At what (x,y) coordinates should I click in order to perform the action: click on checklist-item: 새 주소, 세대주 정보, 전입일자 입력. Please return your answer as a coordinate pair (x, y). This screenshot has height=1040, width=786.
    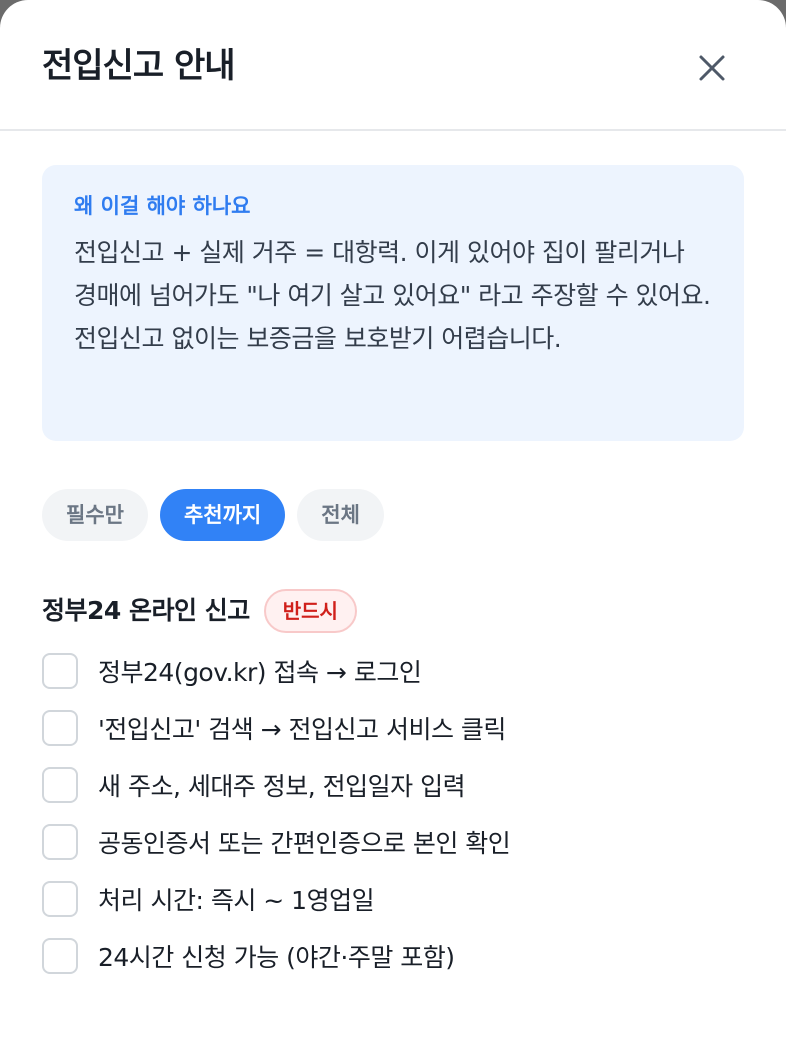
    Looking at the image, I should click on (402, 784).